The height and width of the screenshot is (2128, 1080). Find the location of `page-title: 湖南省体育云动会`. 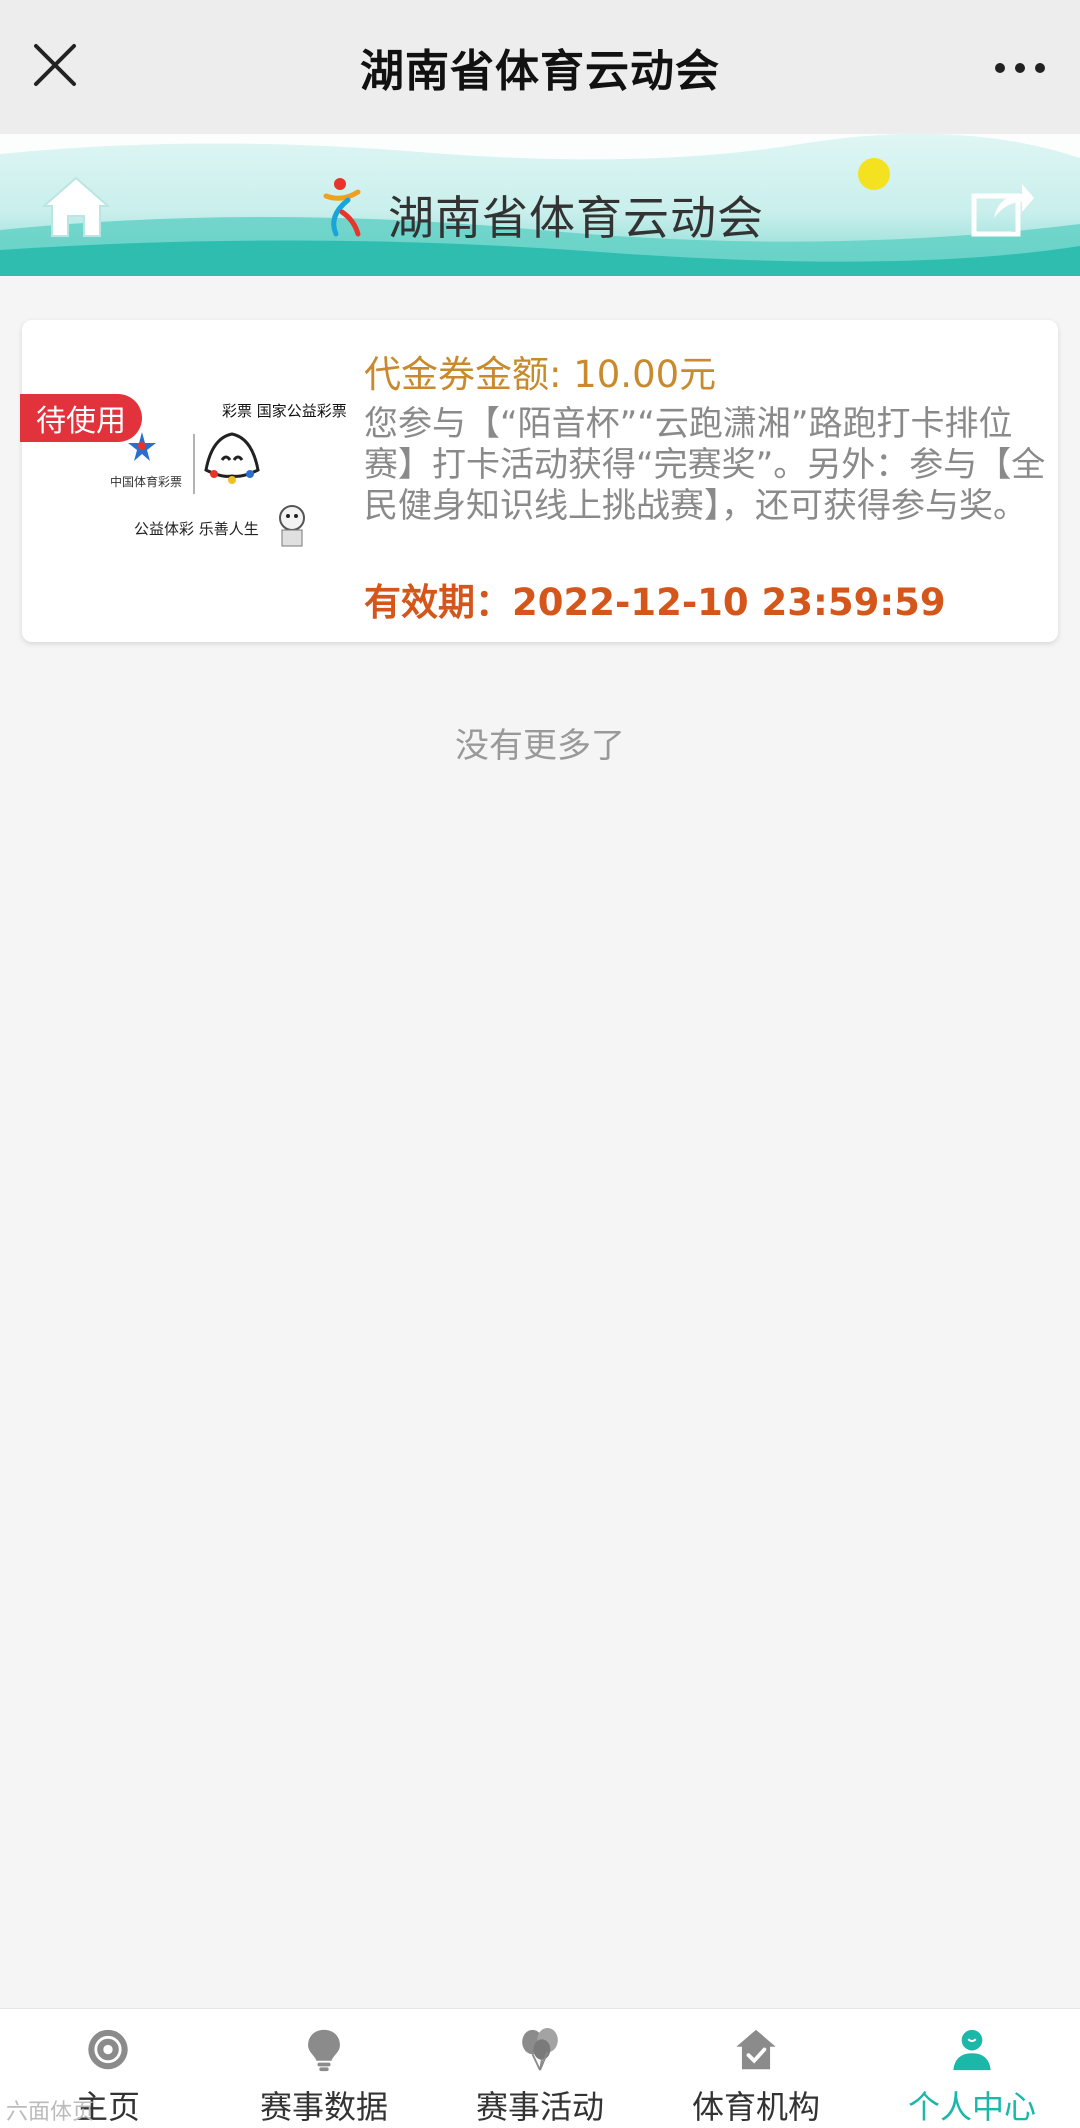

page-title: 湖南省体育云动会 is located at coordinates (540, 71).